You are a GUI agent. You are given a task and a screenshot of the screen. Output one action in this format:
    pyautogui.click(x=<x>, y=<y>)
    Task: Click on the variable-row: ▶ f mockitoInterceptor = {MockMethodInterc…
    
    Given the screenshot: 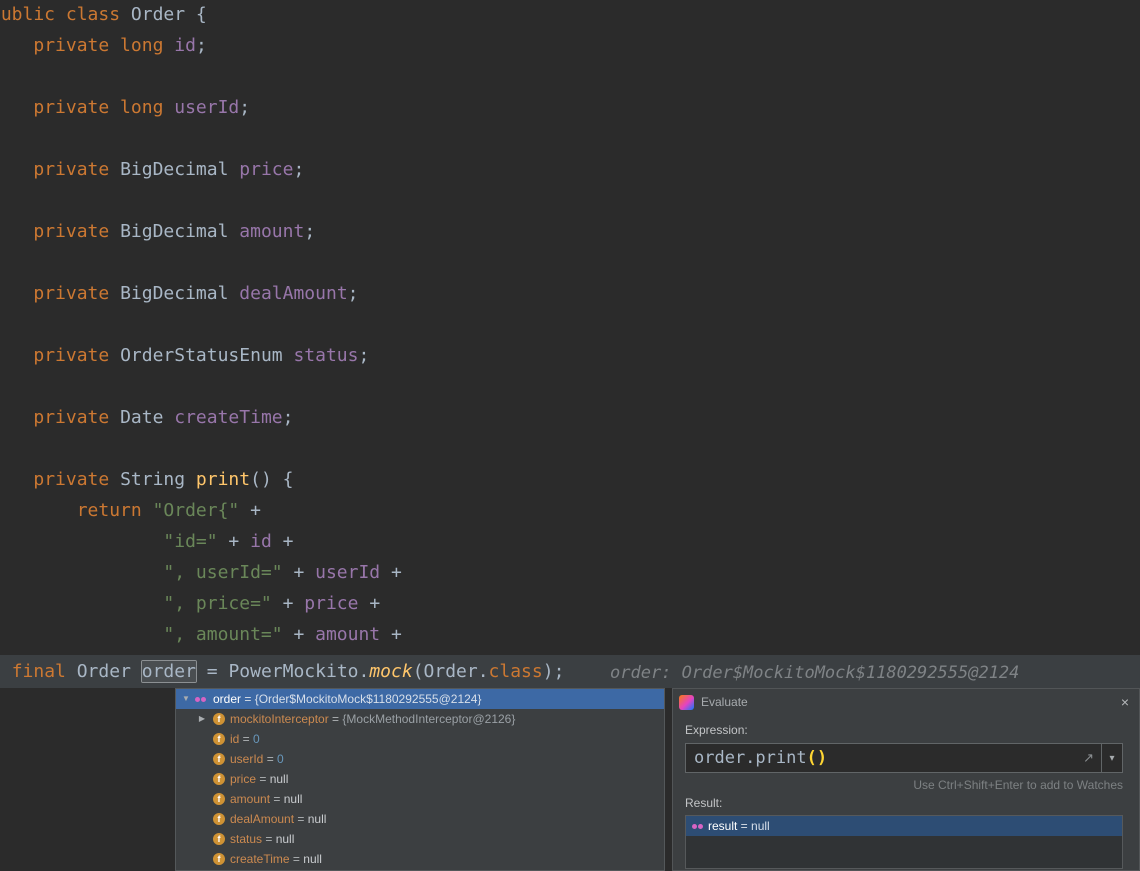 What is the action you would take?
    pyautogui.click(x=420, y=719)
    